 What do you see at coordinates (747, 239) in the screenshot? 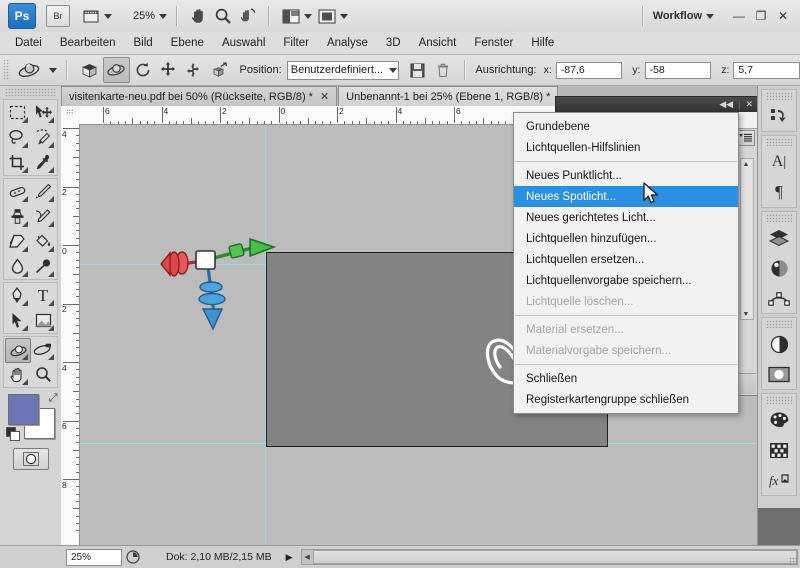
I see `panel-scrollbar: ▲ ▼` at bounding box center [747, 239].